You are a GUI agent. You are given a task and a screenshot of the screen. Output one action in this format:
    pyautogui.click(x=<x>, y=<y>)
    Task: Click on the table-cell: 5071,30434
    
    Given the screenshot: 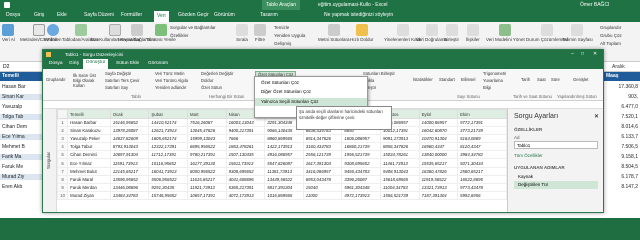 What is the action you would take?
    pyautogui.click(x=482, y=163)
    